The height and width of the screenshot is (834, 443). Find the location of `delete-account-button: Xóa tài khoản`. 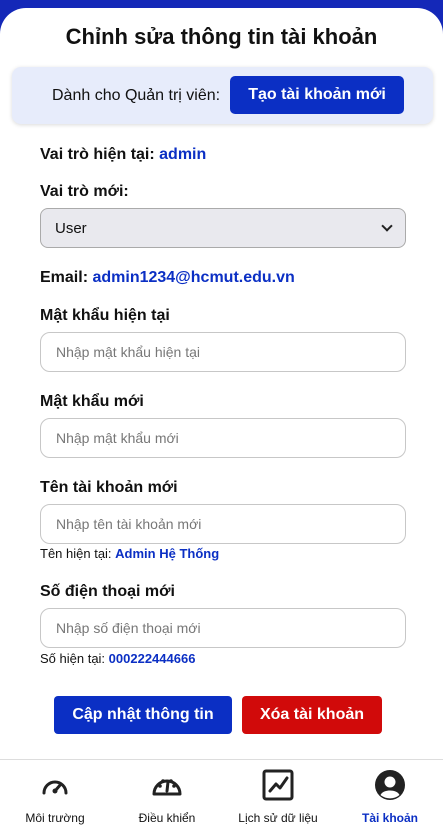

delete-account-button: Xóa tài khoản is located at coordinates (312, 715).